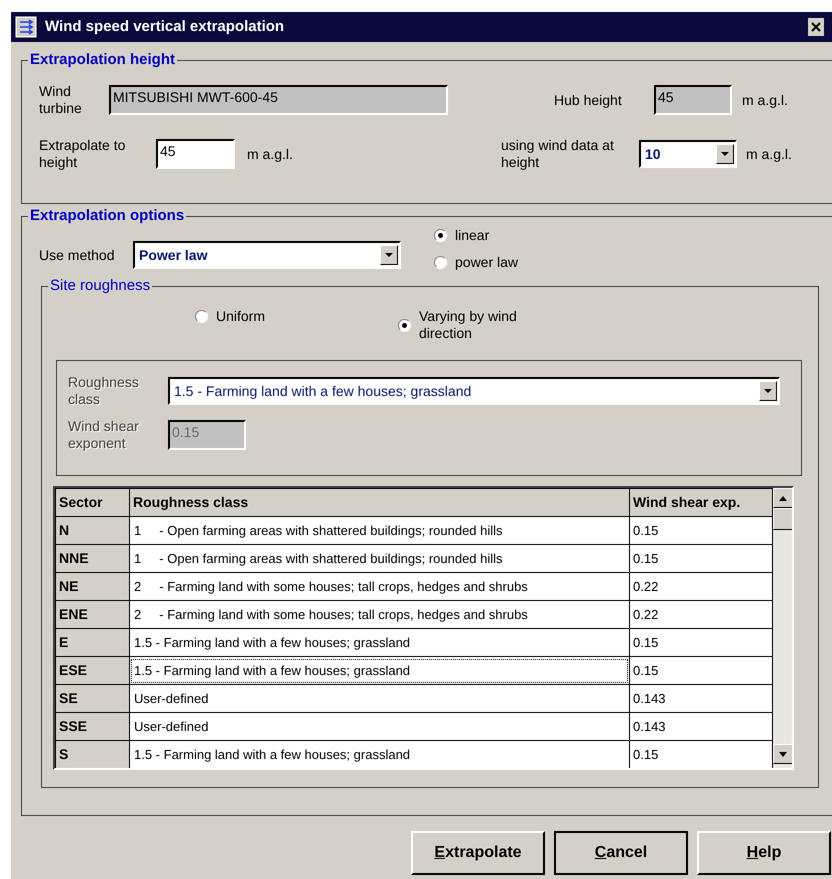  I want to click on sector-cell: NE, so click(93, 586).